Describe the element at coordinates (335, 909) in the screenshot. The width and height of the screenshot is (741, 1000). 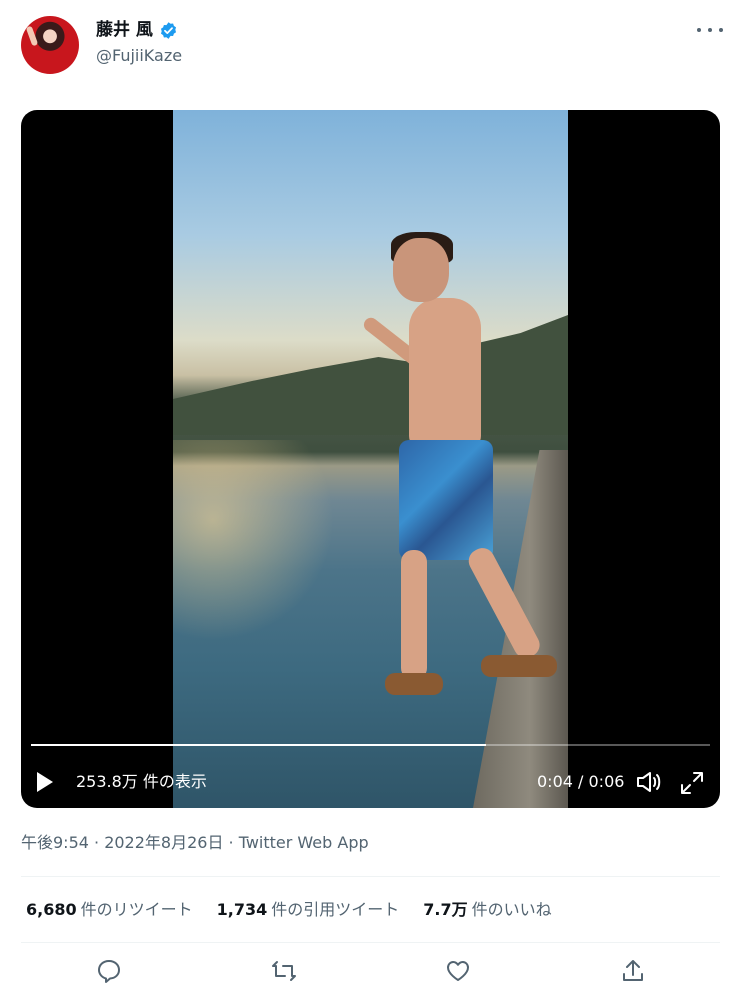
I see `quote-label: 件の引用ツイート` at that location.